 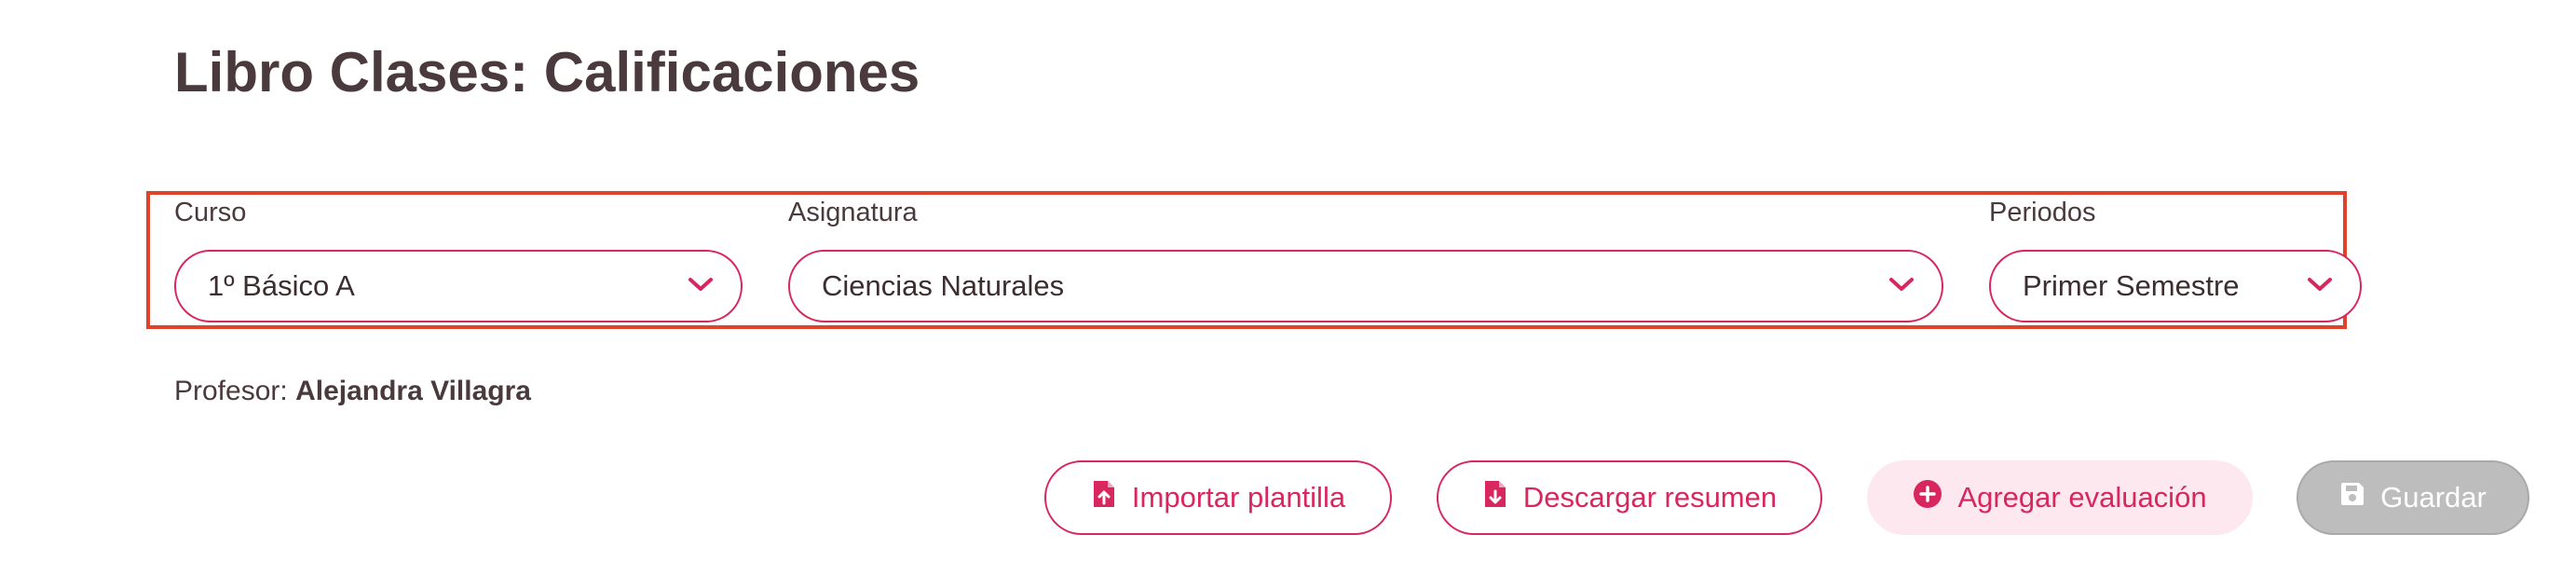 I want to click on teacher-info: Profesor: Alejandra Villagra, so click(x=352, y=391).